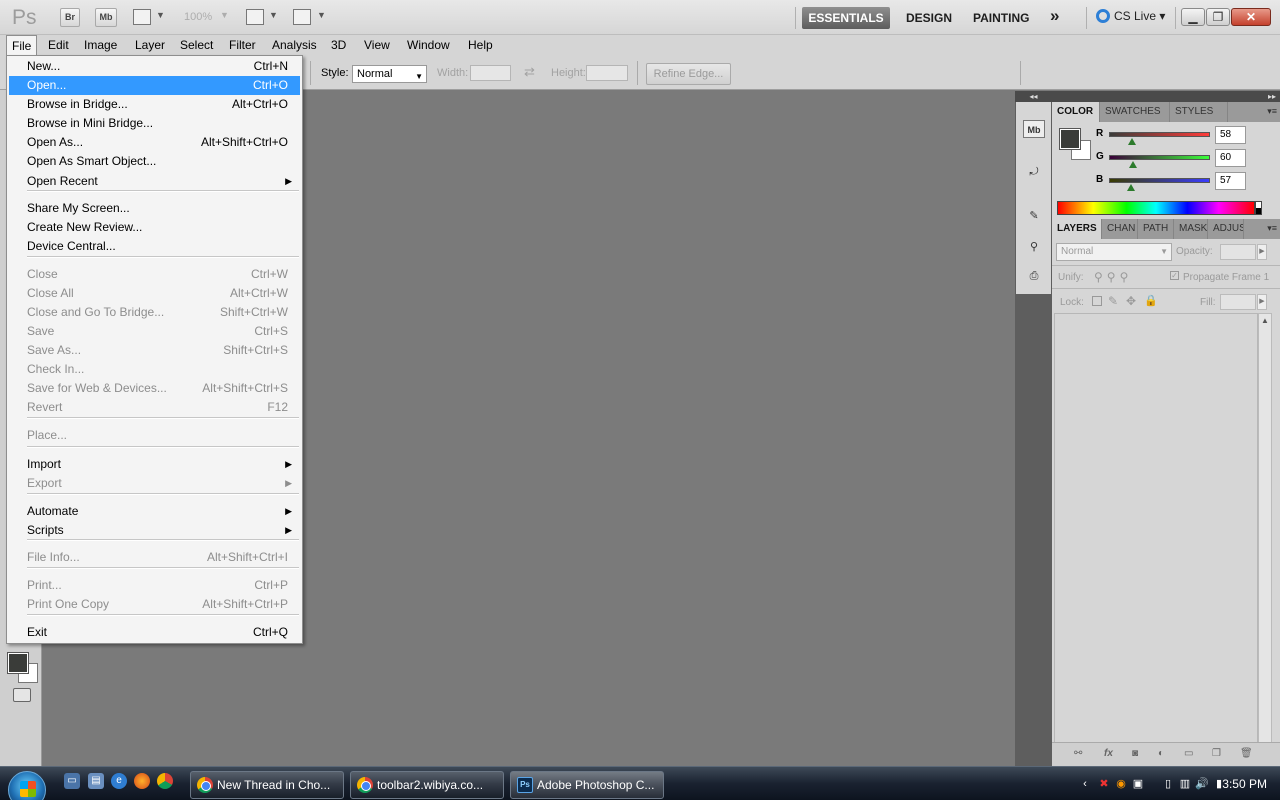 The height and width of the screenshot is (800, 1280). Describe the element at coordinates (1113, 301) in the screenshot. I see `lock-image-icon: ✎` at that location.